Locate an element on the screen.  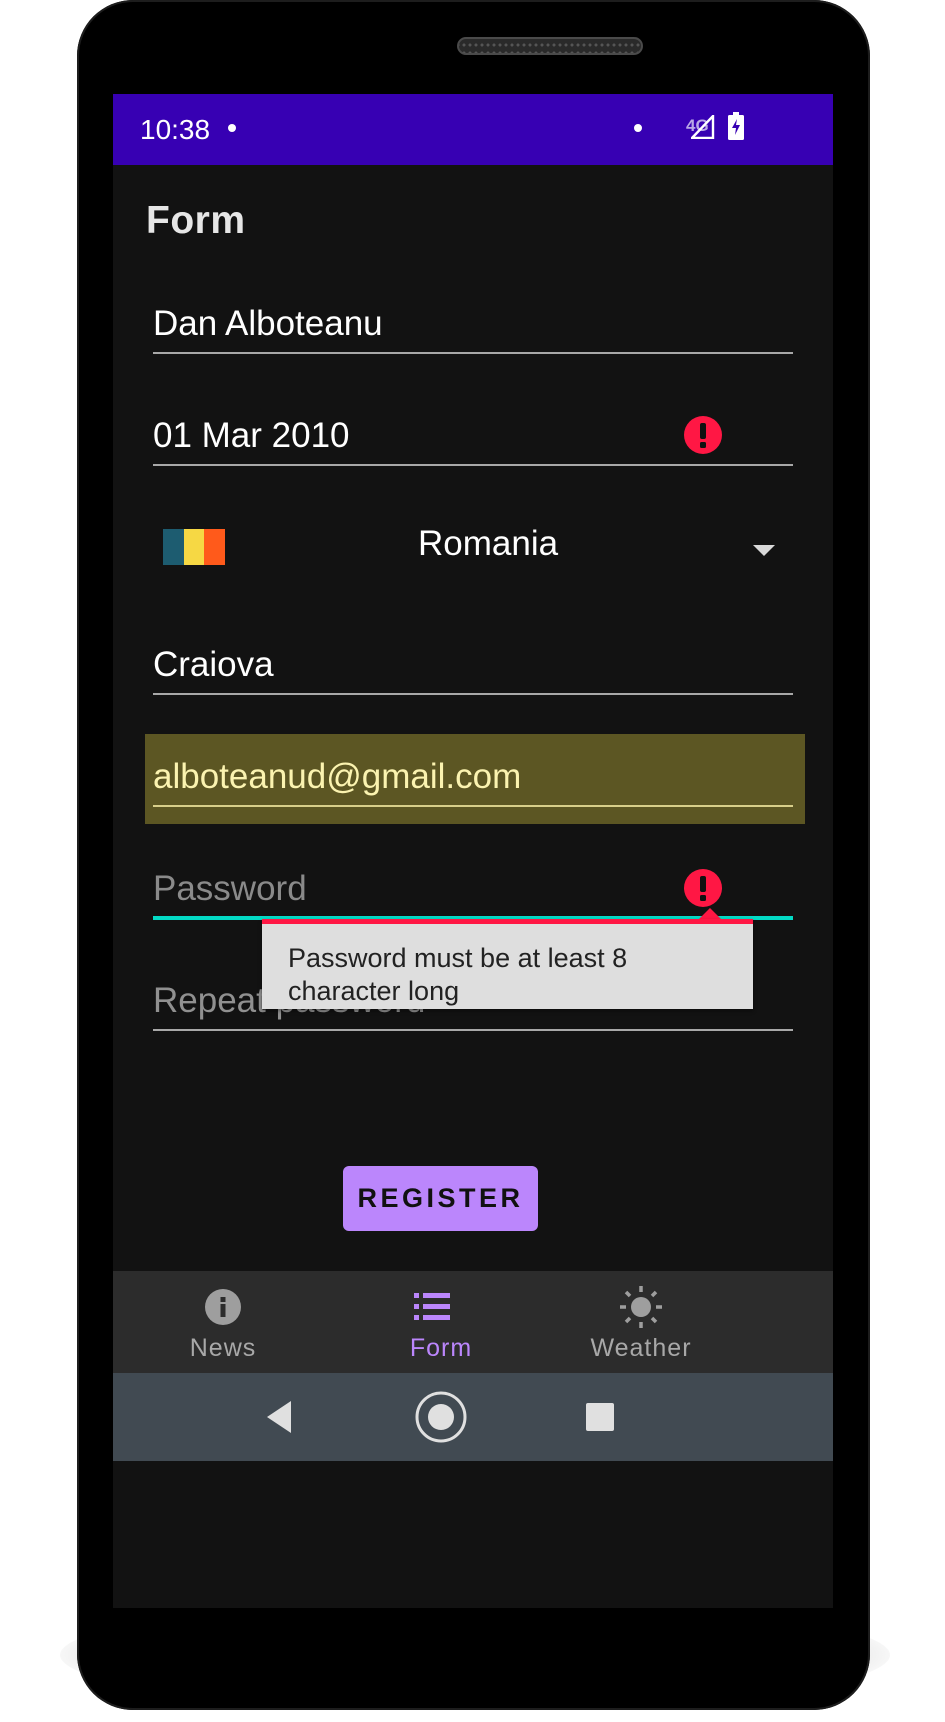
romania-flag-icon is located at coordinates (194, 547).